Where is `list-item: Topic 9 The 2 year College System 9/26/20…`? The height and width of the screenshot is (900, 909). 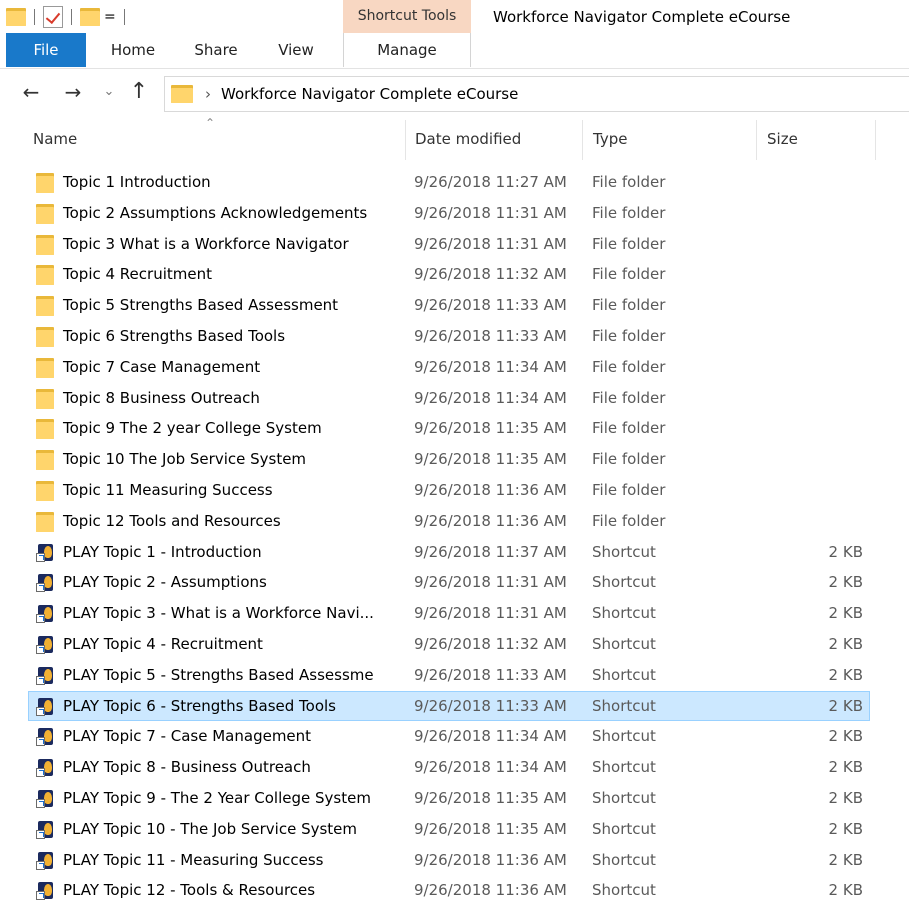 list-item: Topic 9 The 2 year College System 9/26/20… is located at coordinates (449, 428).